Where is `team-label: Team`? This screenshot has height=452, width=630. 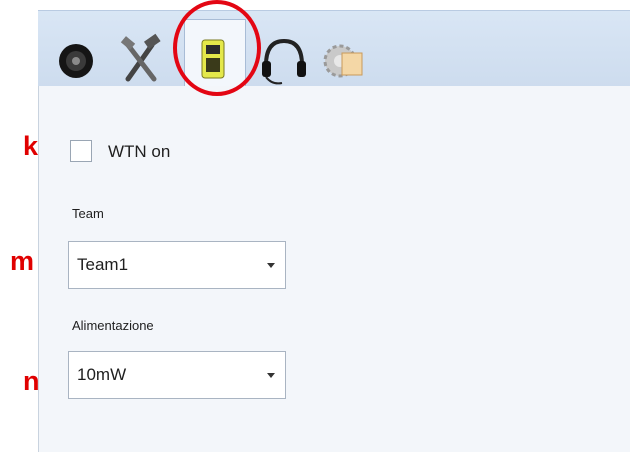 team-label: Team is located at coordinates (88, 213).